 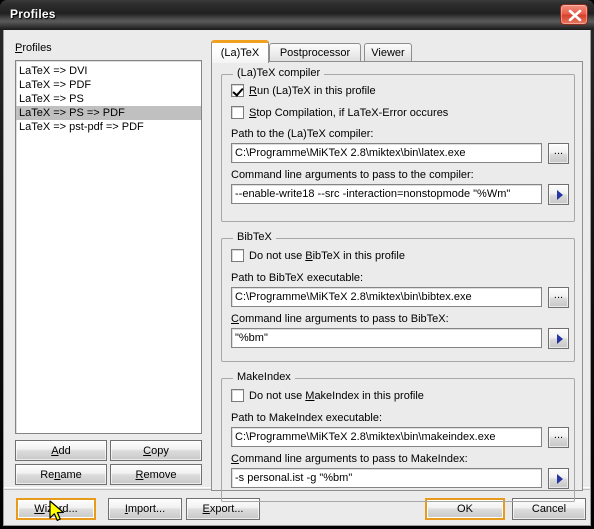 I want to click on disable-bibtex-checkbox-label: Do not use BibTeX in this profile, so click(x=327, y=255).